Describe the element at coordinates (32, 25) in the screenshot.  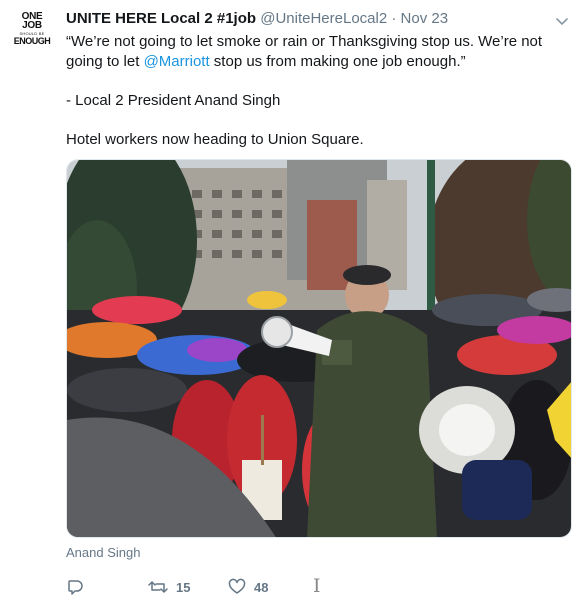
I see `avatar-text-job: JOB` at that location.